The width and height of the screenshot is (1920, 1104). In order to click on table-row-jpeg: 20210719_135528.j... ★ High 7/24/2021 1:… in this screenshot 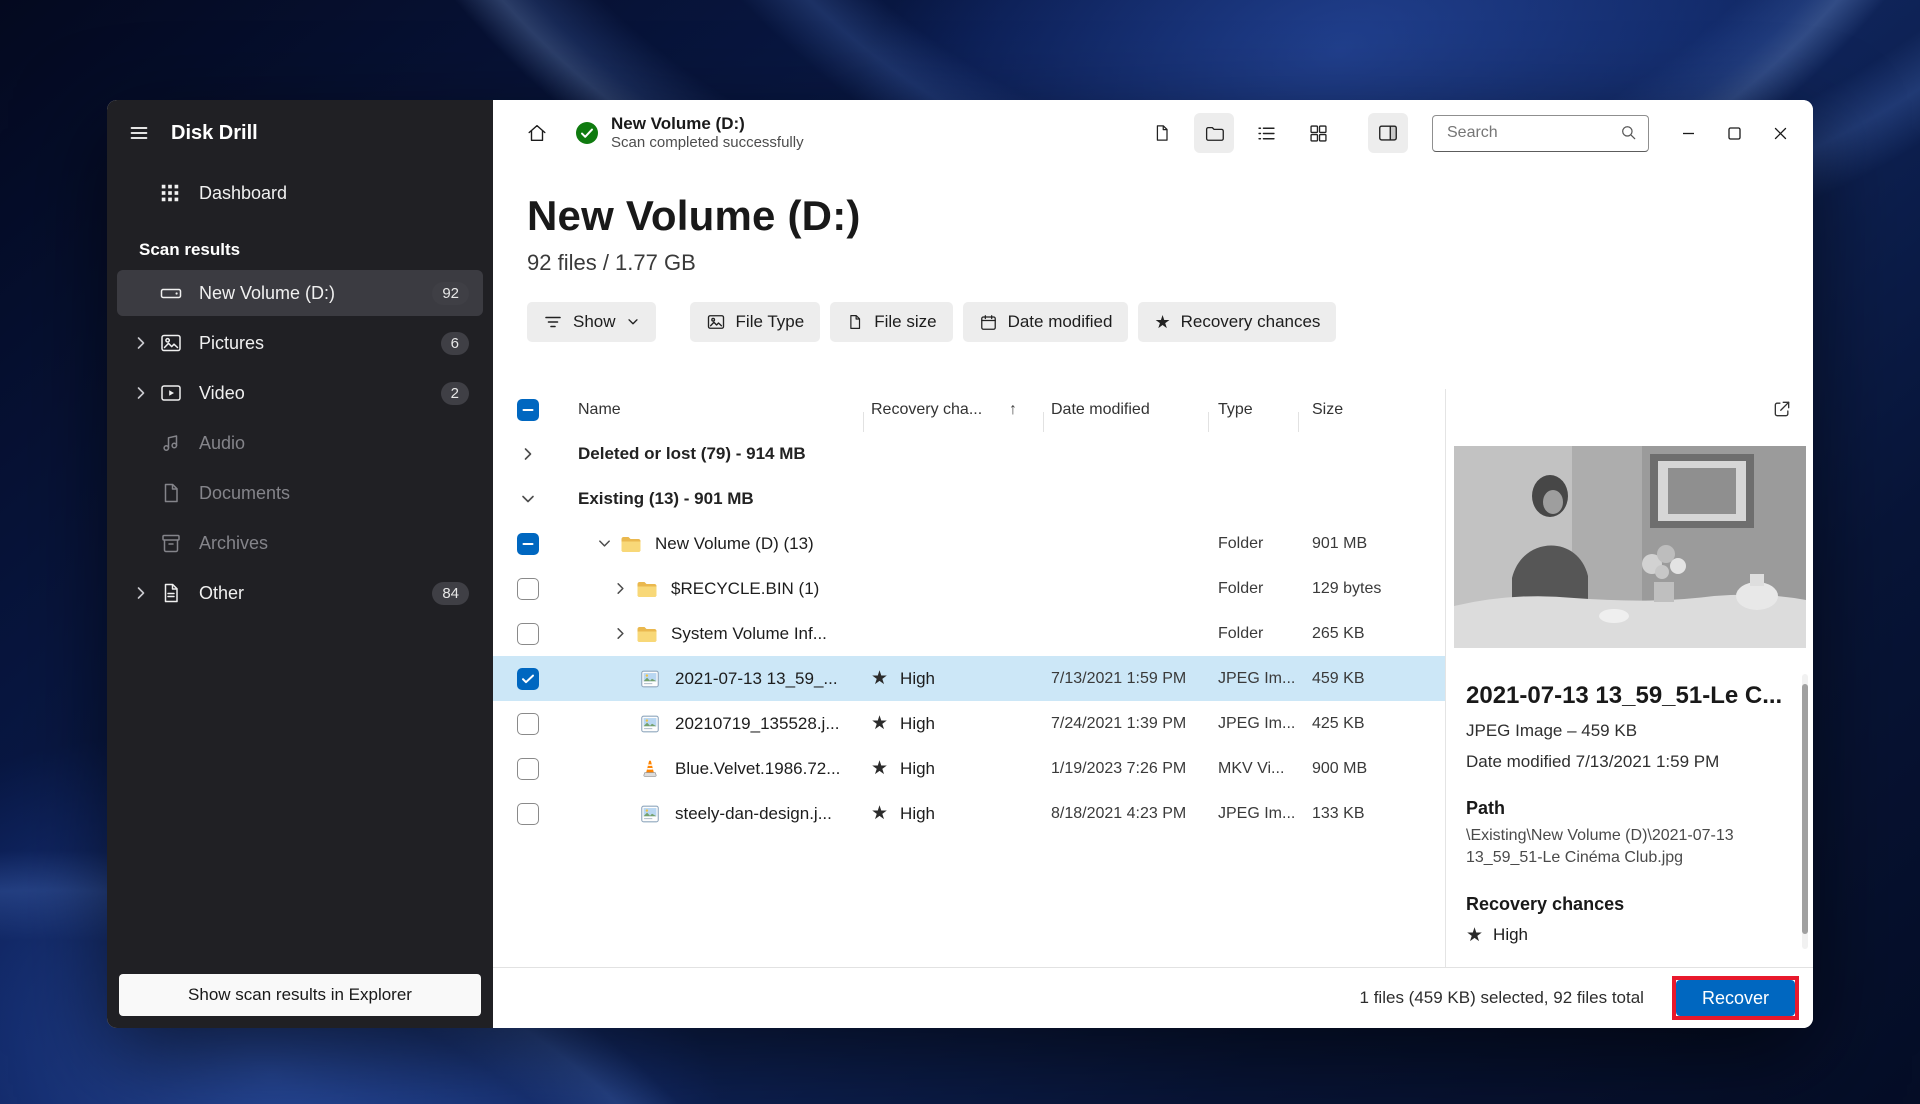, I will do `click(969, 723)`.